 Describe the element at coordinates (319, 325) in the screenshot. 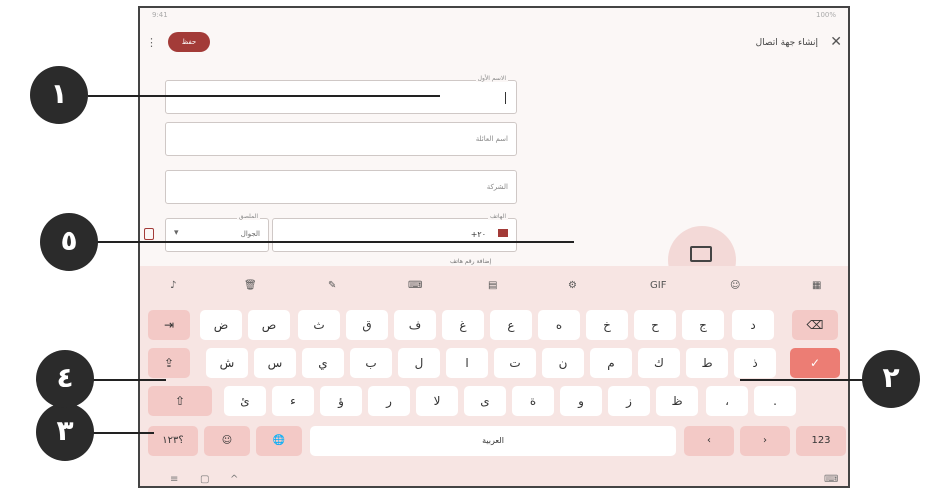

I see `letter-key: ث` at that location.